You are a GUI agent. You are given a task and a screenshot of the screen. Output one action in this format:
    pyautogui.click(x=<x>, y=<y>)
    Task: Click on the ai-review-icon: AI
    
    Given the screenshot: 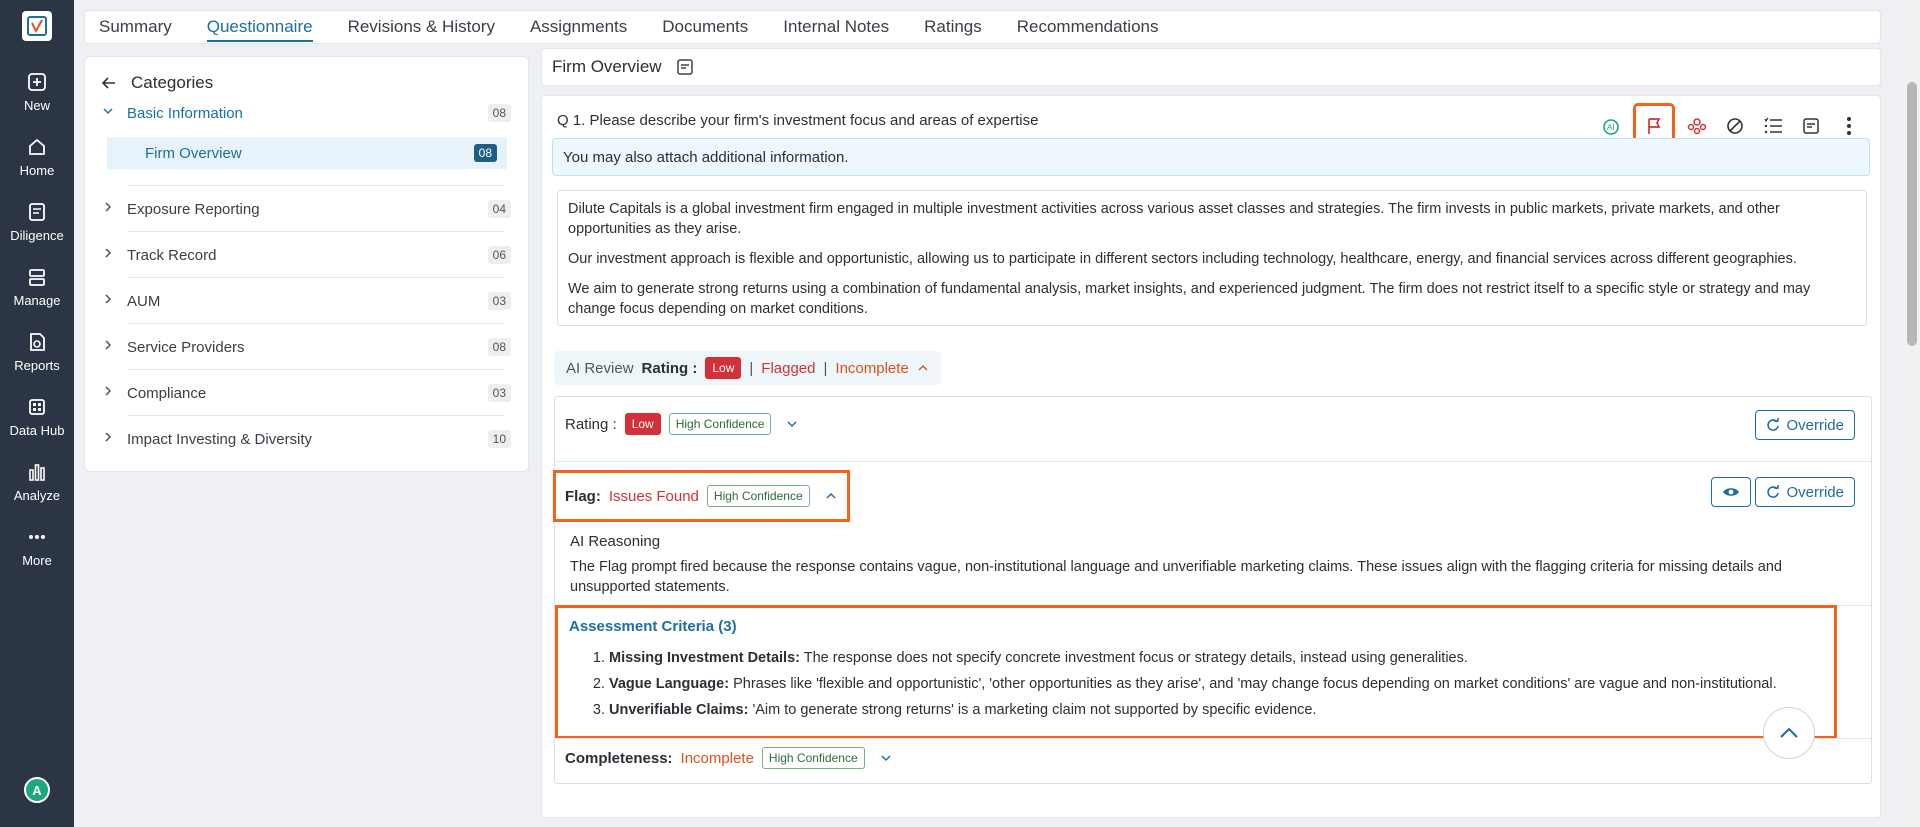 What is the action you would take?
    pyautogui.click(x=1611, y=126)
    